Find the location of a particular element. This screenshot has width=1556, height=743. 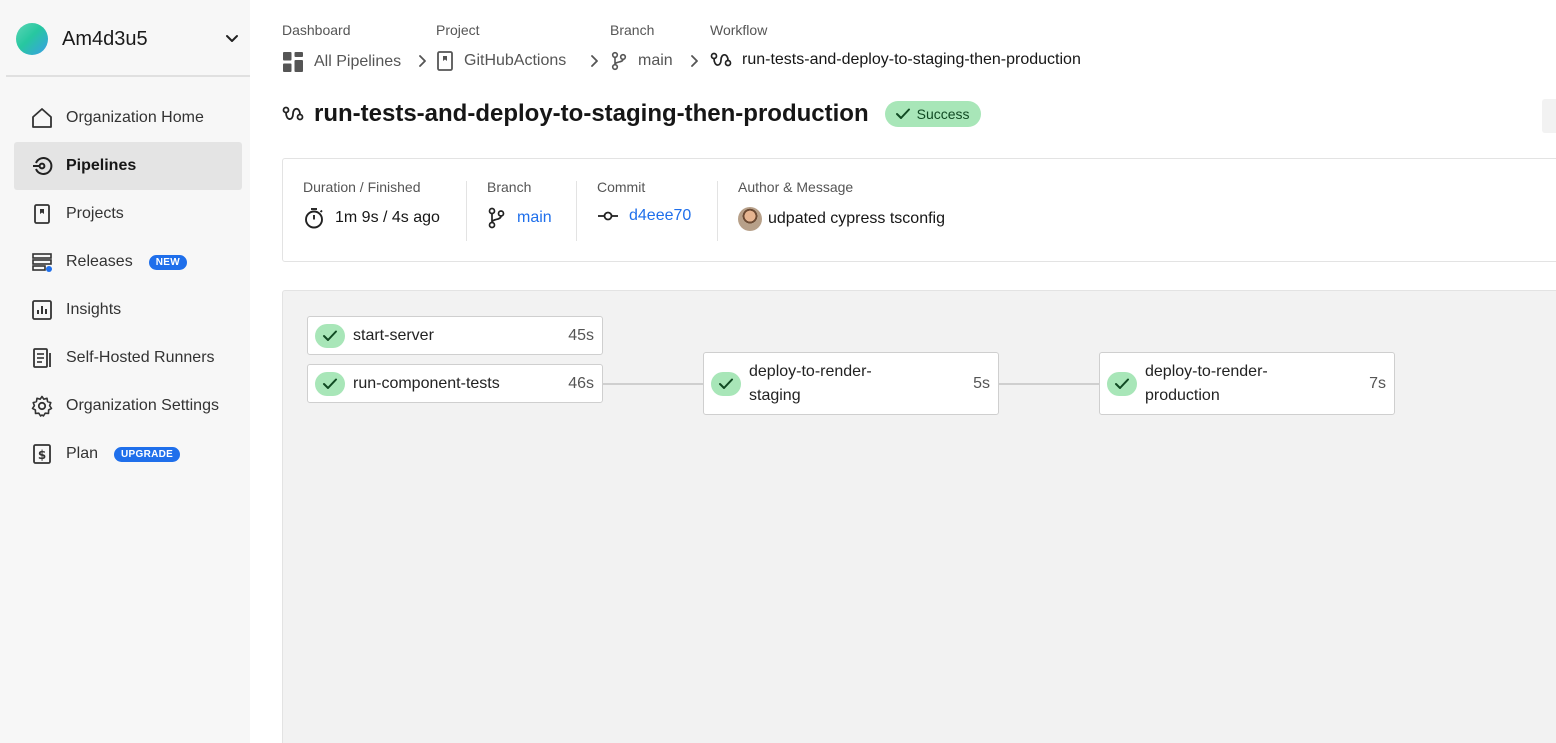

job-name: run-component-tests is located at coordinates (426, 383).